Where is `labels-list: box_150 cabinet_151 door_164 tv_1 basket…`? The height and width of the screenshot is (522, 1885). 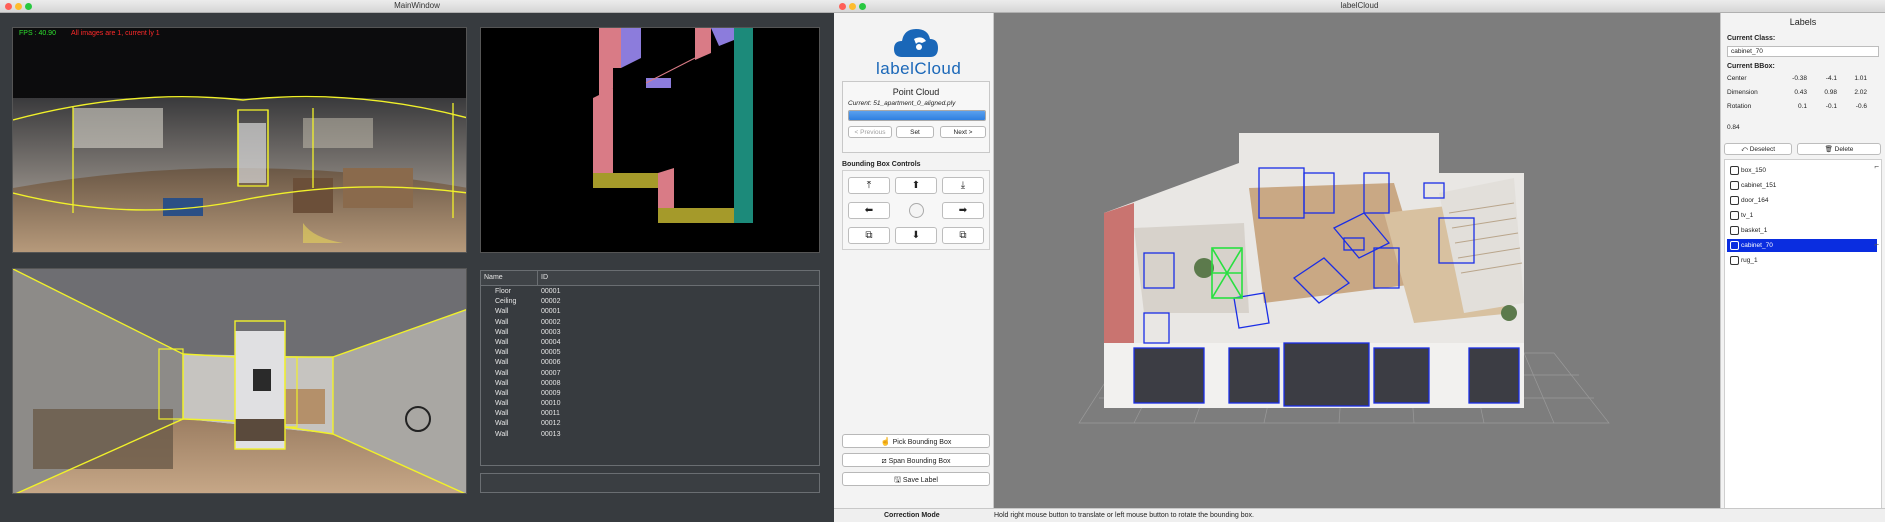
labels-list: box_150 cabinet_151 door_164 tv_1 basket… is located at coordinates (1803, 335).